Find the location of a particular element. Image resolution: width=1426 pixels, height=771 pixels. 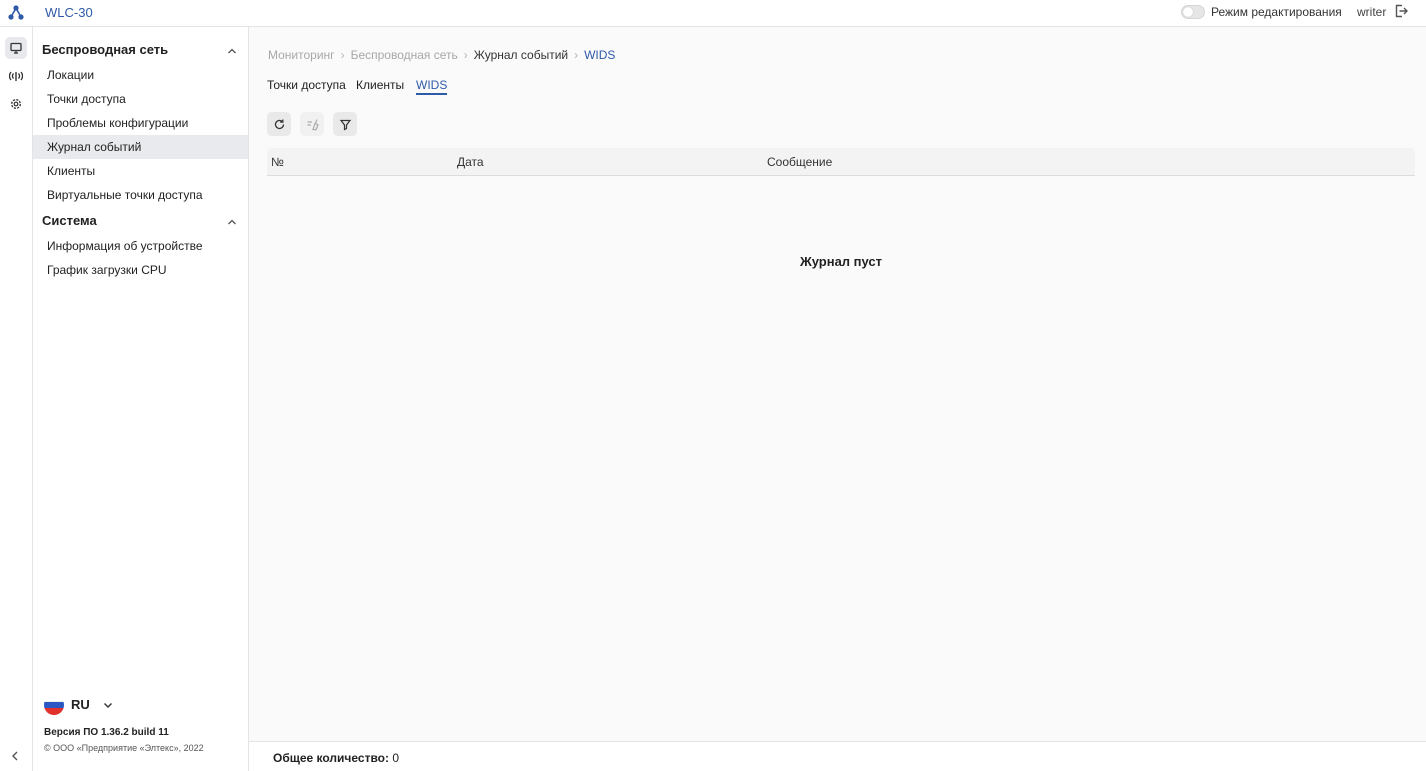

filter-button is located at coordinates (345, 124).